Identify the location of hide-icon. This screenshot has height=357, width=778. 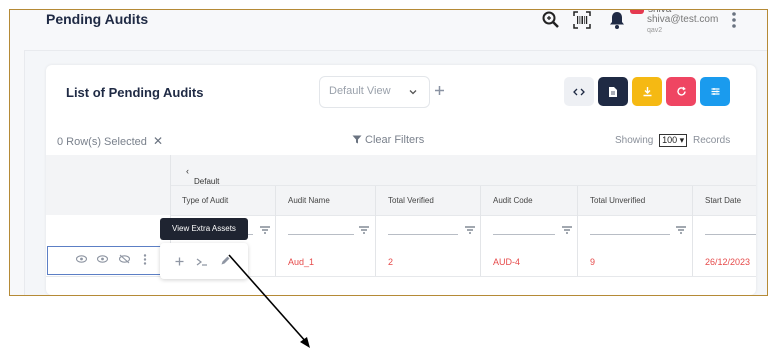
(124, 259).